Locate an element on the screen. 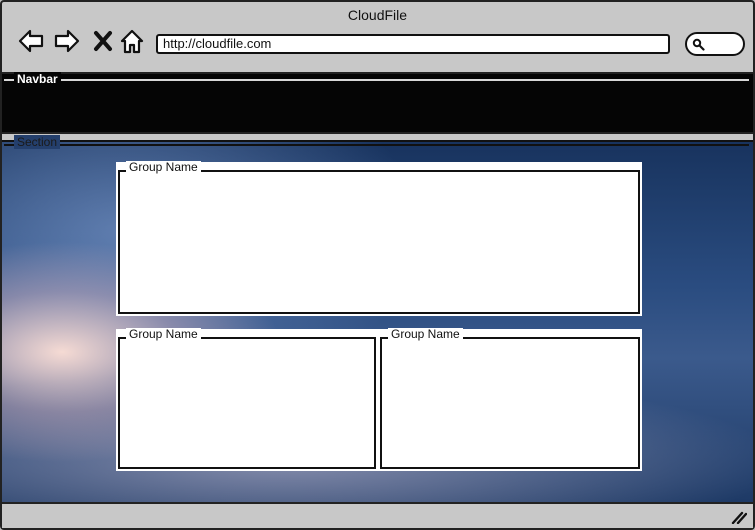 This screenshot has height=530, width=755. stop-button is located at coordinates (103, 41).